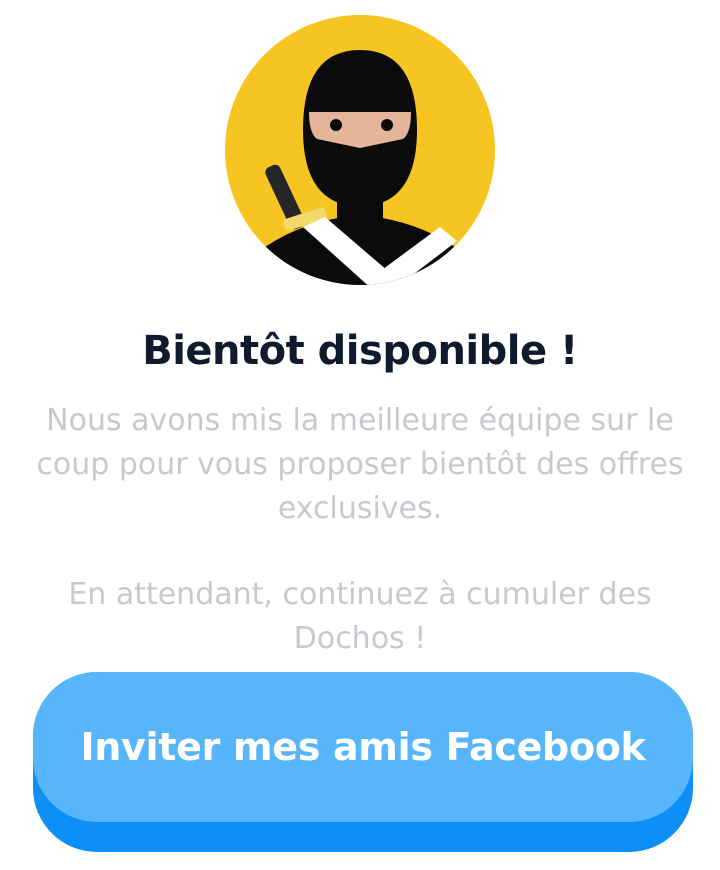 The width and height of the screenshot is (720, 870). I want to click on ninja-icon, so click(360, 150).